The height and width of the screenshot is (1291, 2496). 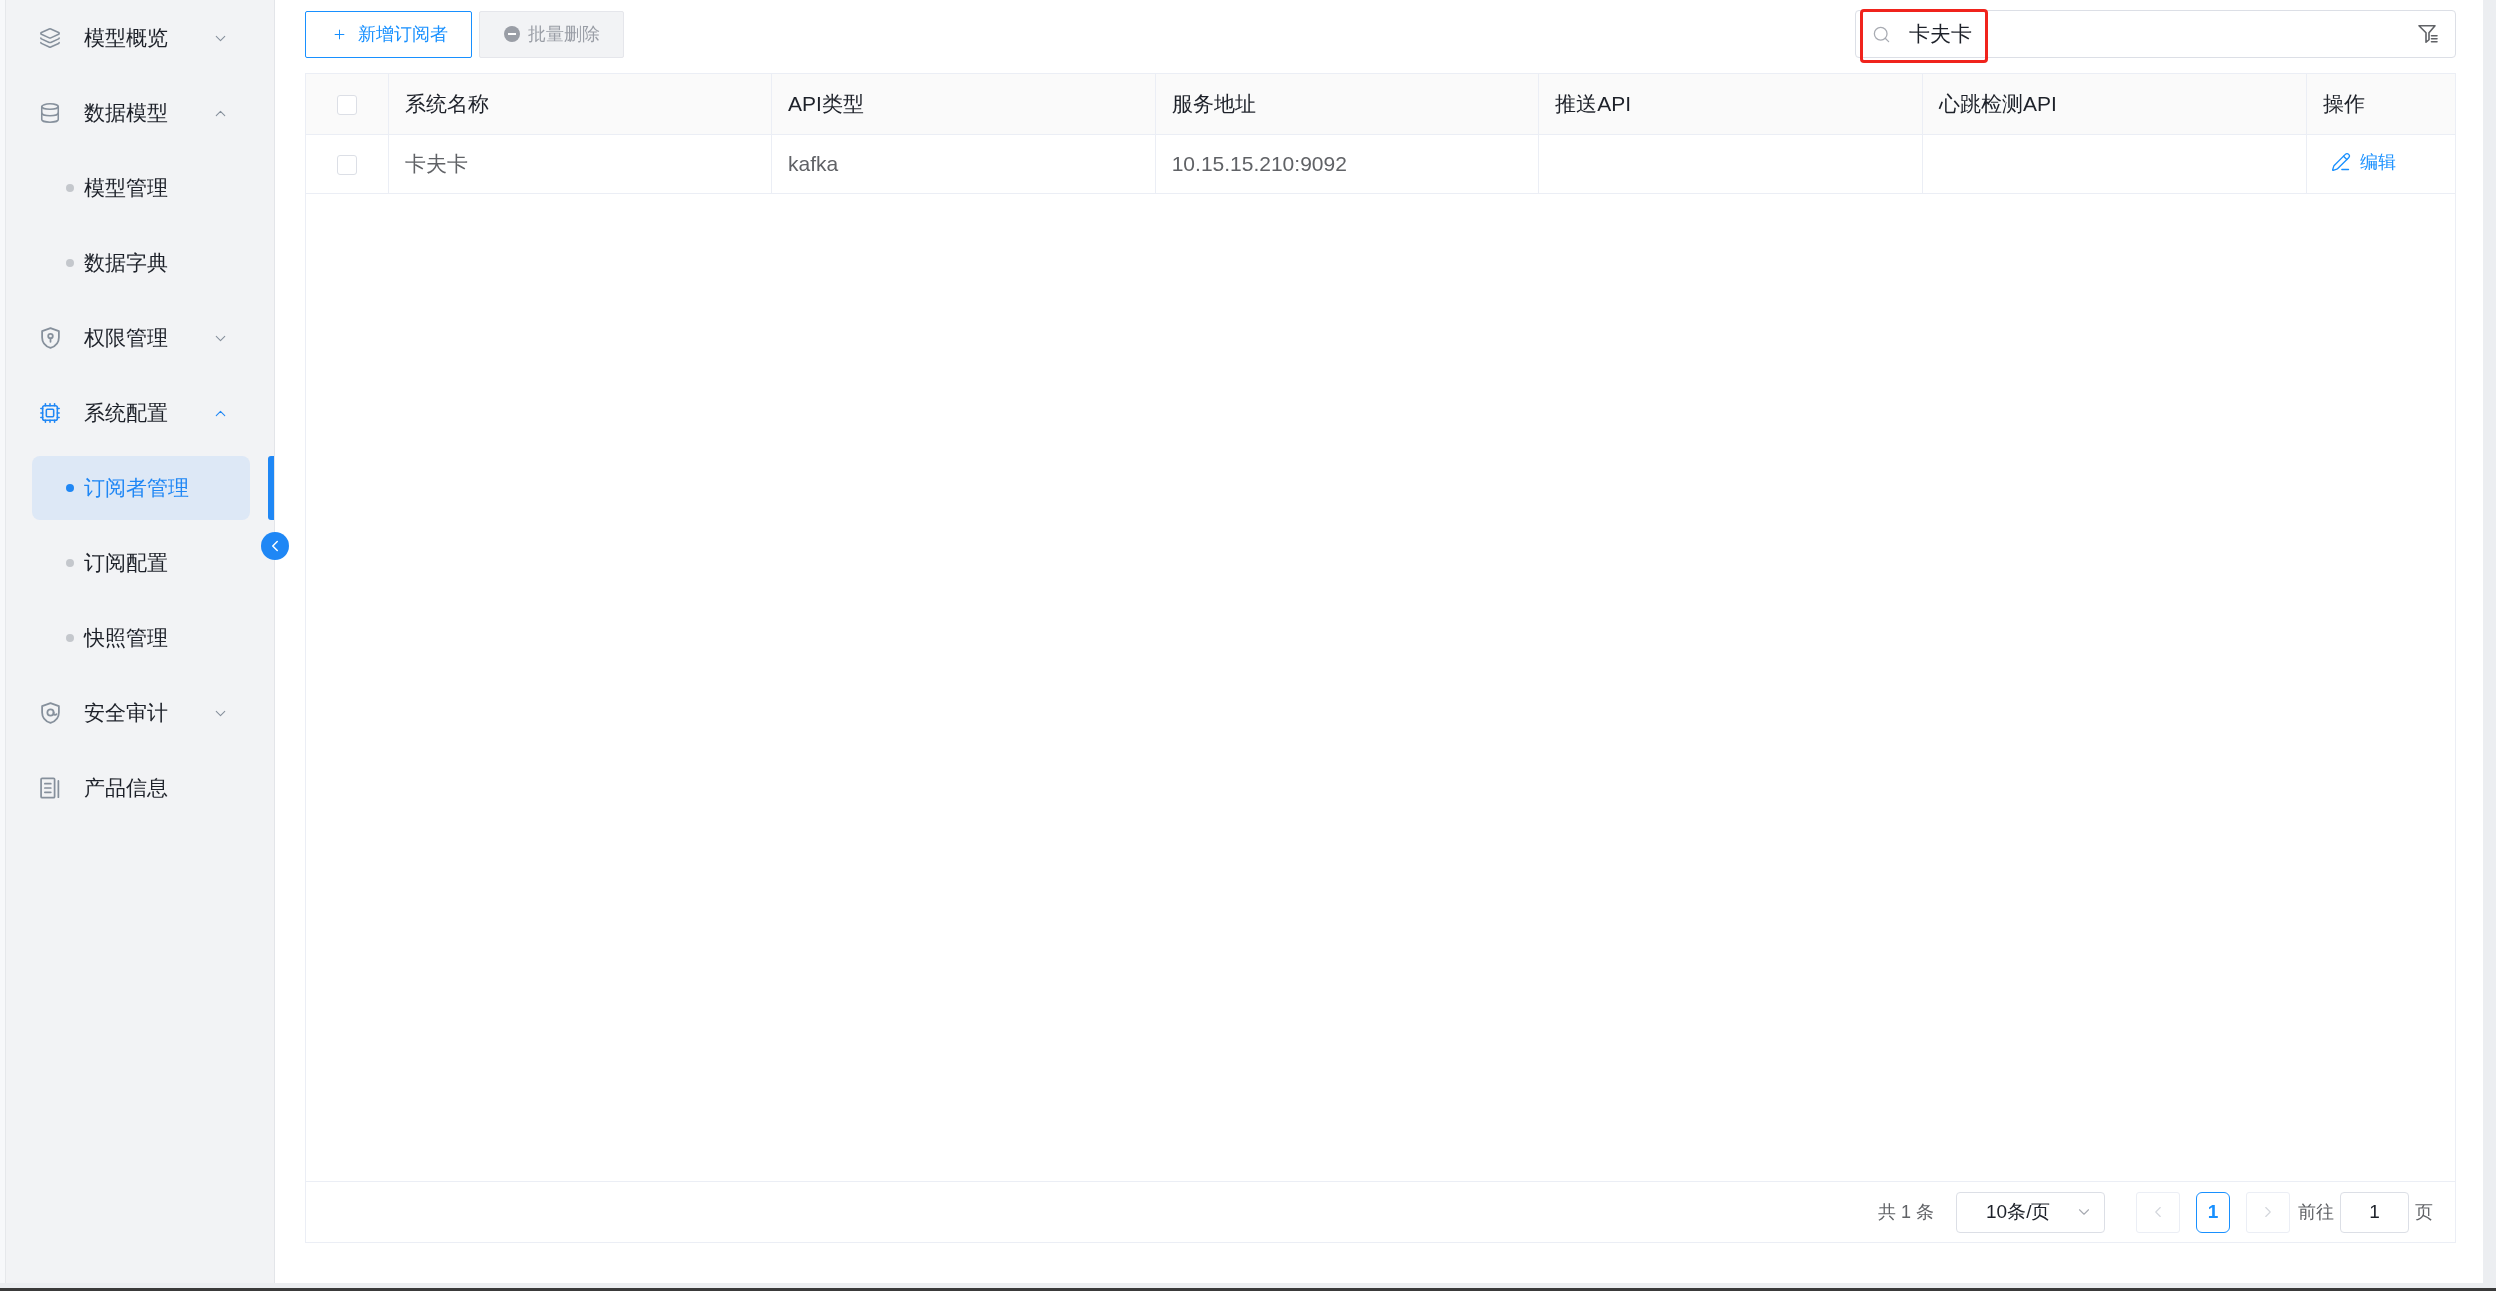 What do you see at coordinates (2424, 1212) in the screenshot?
I see `page-unit-label: 页` at bounding box center [2424, 1212].